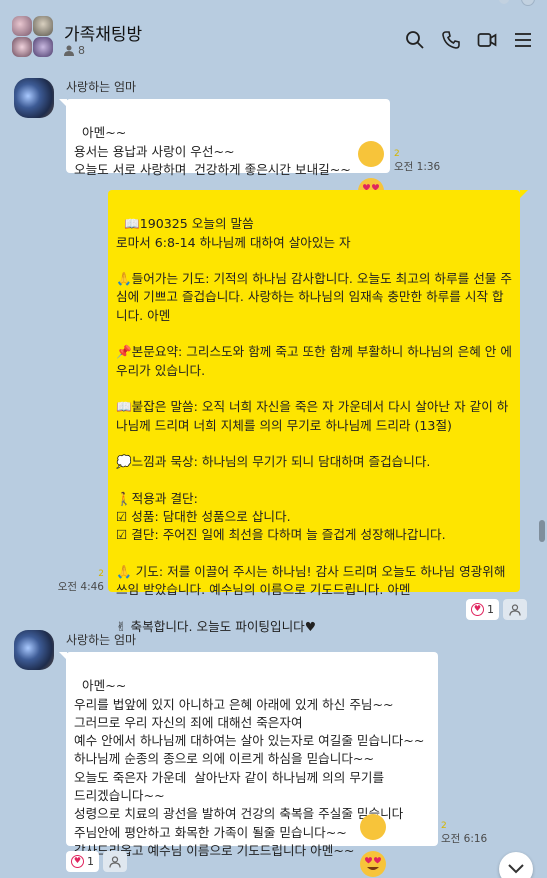  I want to click on group-avatar, so click(33, 37).